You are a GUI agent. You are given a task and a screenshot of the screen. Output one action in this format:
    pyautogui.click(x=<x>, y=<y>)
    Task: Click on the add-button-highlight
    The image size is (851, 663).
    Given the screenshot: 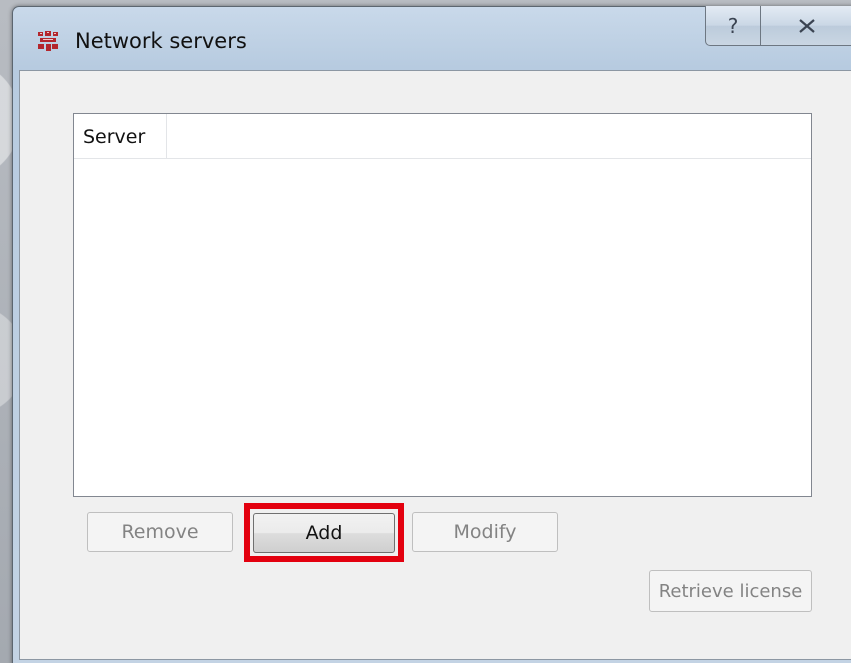 What is the action you would take?
    pyautogui.click(x=324, y=532)
    